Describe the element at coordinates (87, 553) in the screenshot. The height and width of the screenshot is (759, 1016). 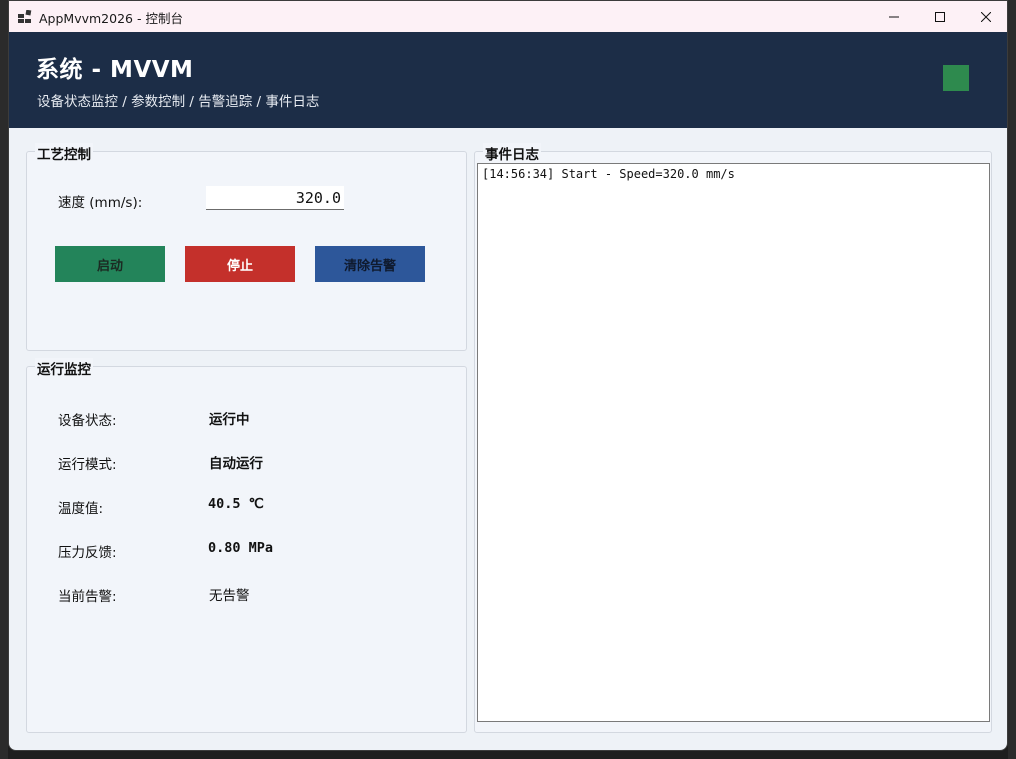
I see `pressure-label: 压力反馈:` at that location.